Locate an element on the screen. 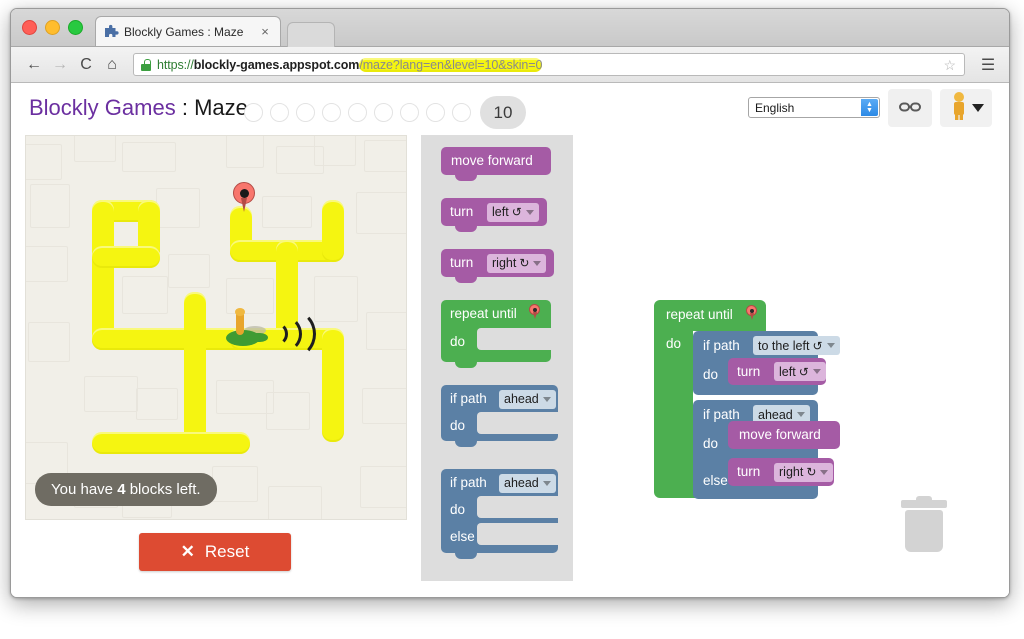 This screenshot has width=1024, height=639. game-header: Blockly Games : Maze 10 English ▲ ▼ is located at coordinates (510, 109).